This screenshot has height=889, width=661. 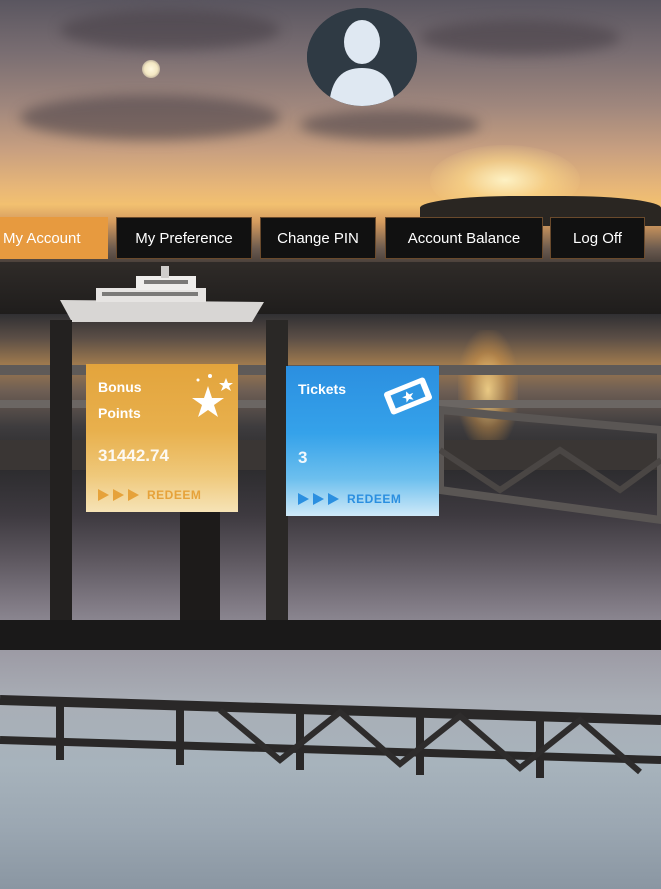 I want to click on bonus-redeem-button: REDEEM, so click(x=149, y=495).